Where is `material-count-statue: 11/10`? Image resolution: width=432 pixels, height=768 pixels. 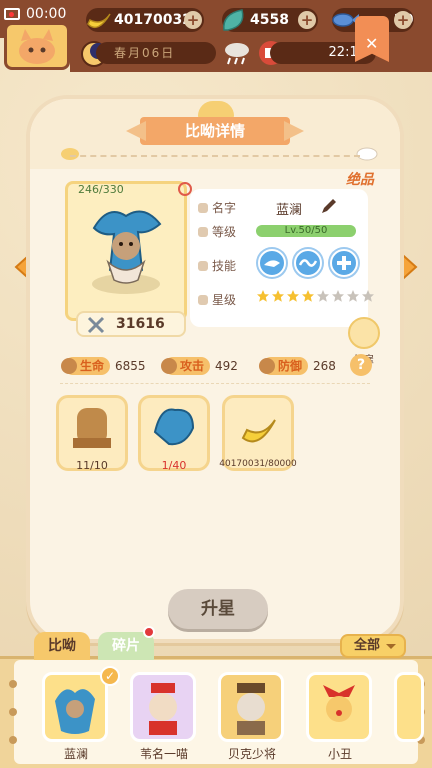 material-count-statue: 11/10 is located at coordinates (92, 465).